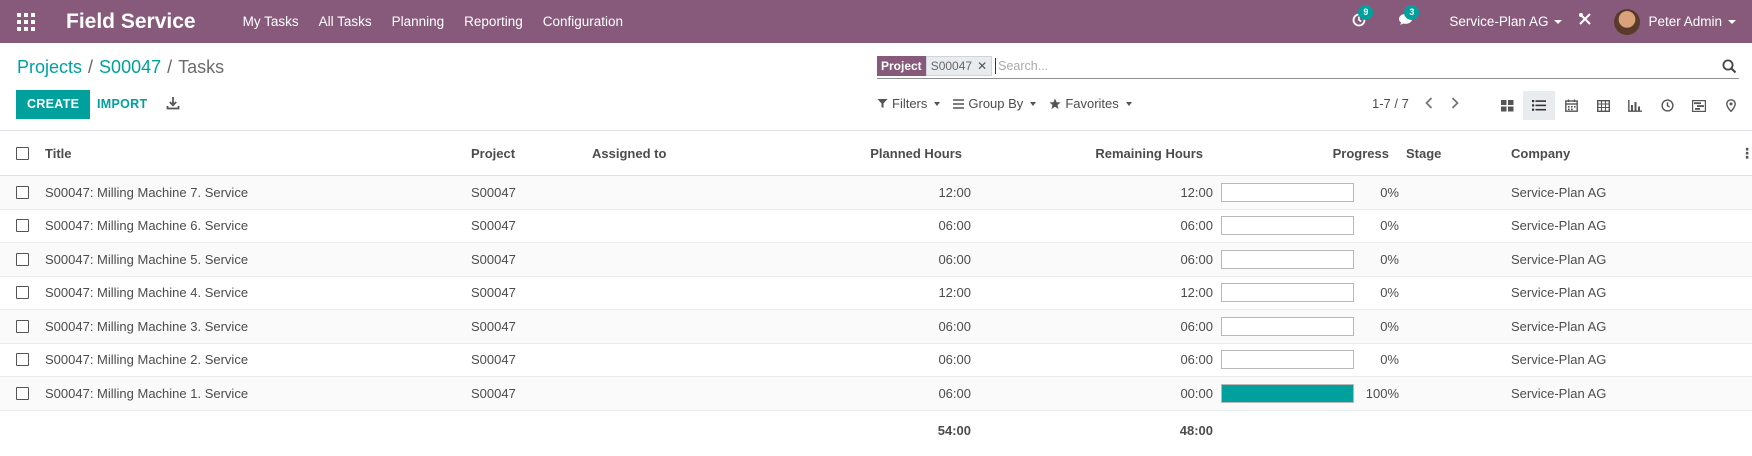  What do you see at coordinates (1746, 153) in the screenshot?
I see `optional-columns-icon: ⋮` at bounding box center [1746, 153].